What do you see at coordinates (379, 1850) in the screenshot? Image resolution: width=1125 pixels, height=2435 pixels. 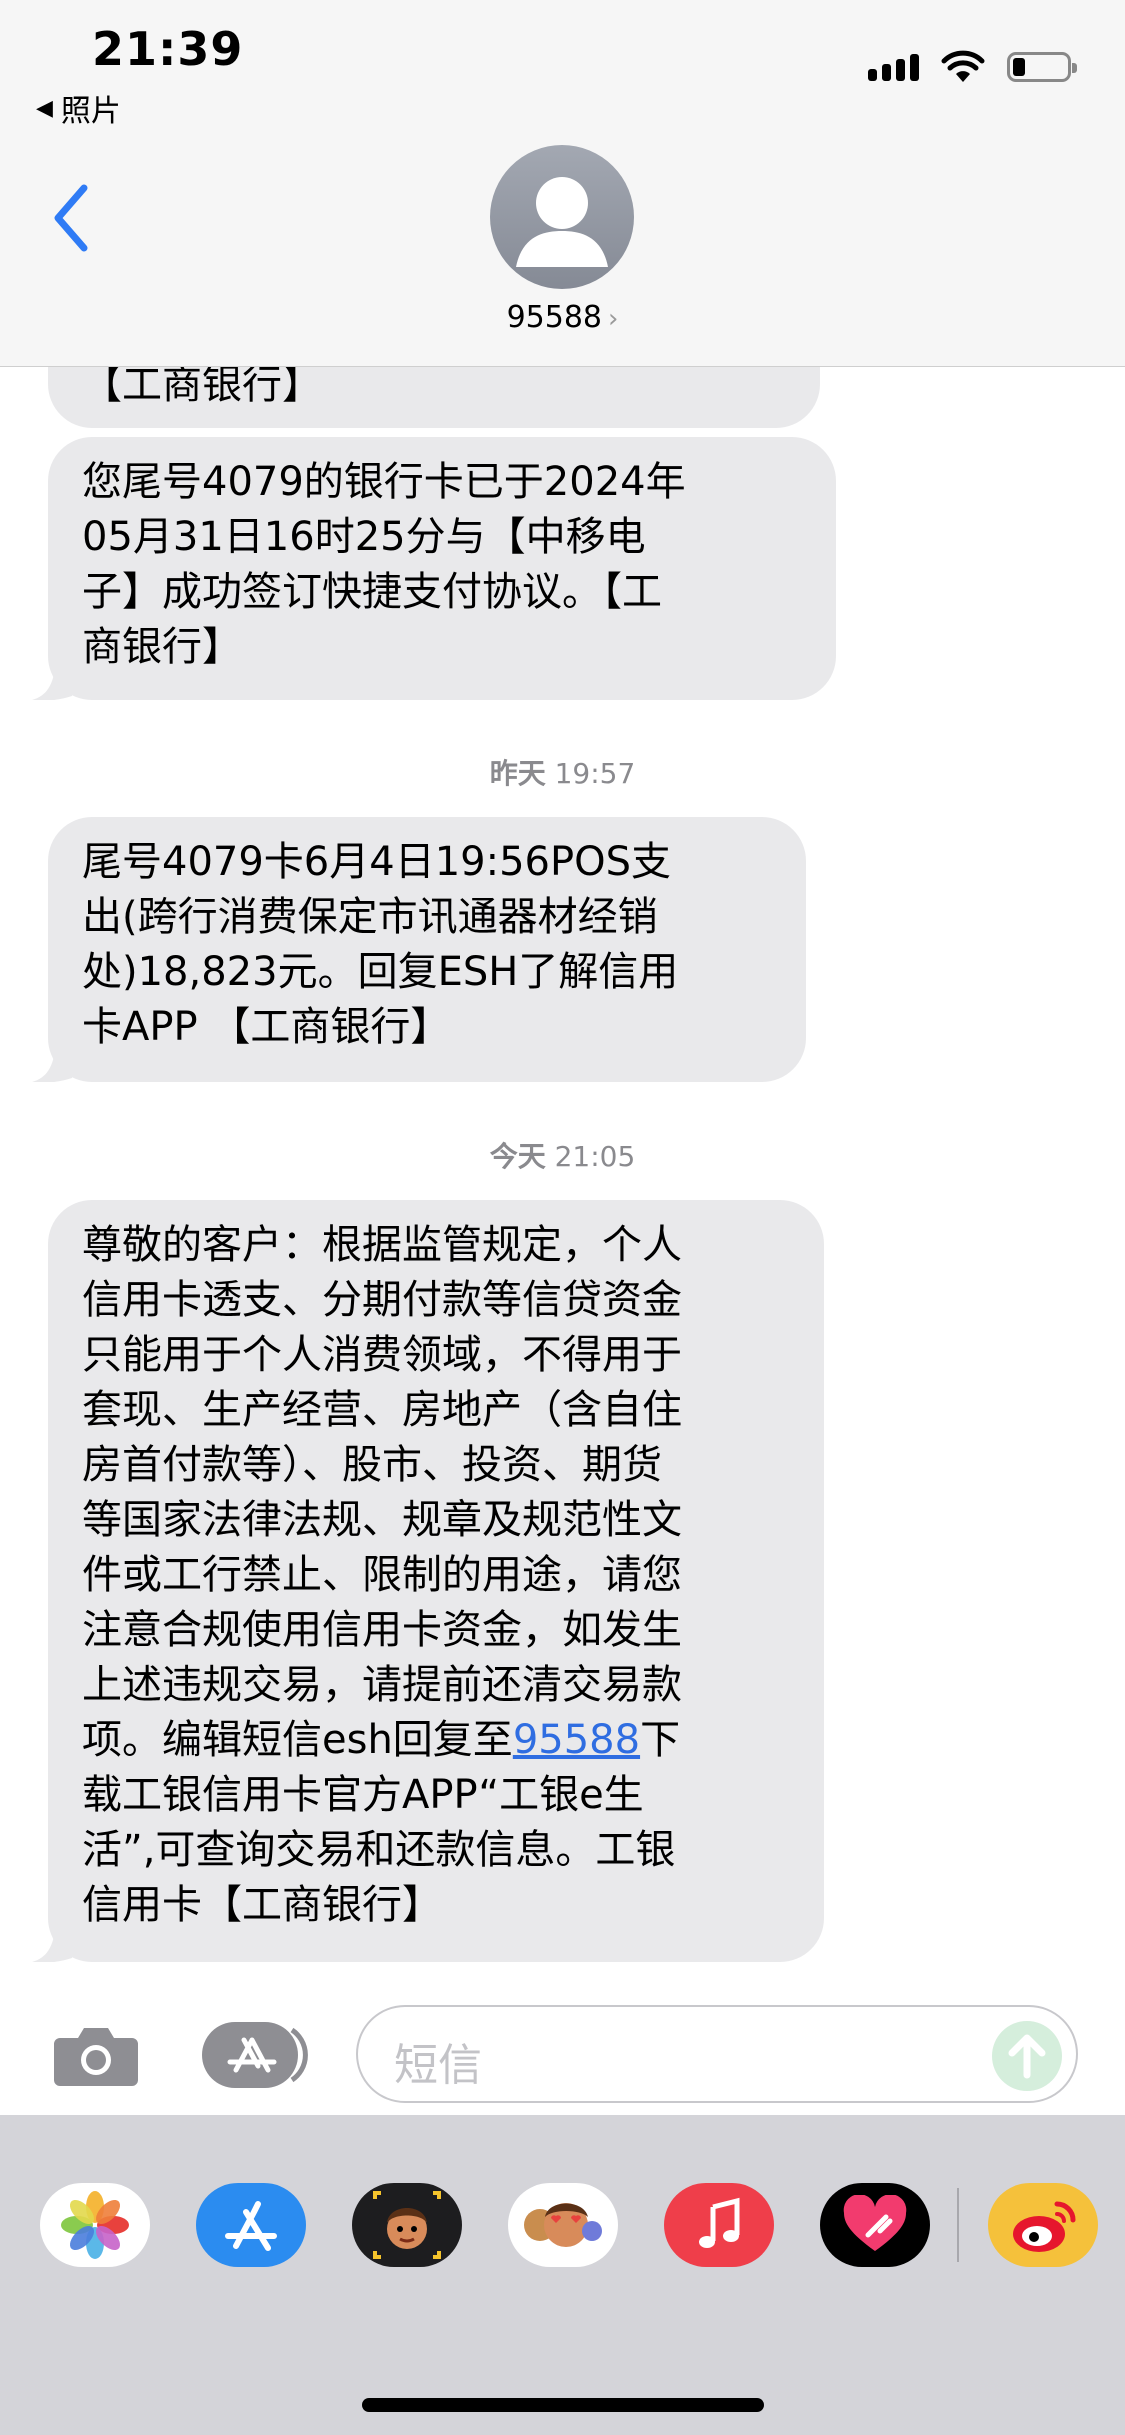 I see `message-line: 活”,可查询交易和还款信息。工银` at bounding box center [379, 1850].